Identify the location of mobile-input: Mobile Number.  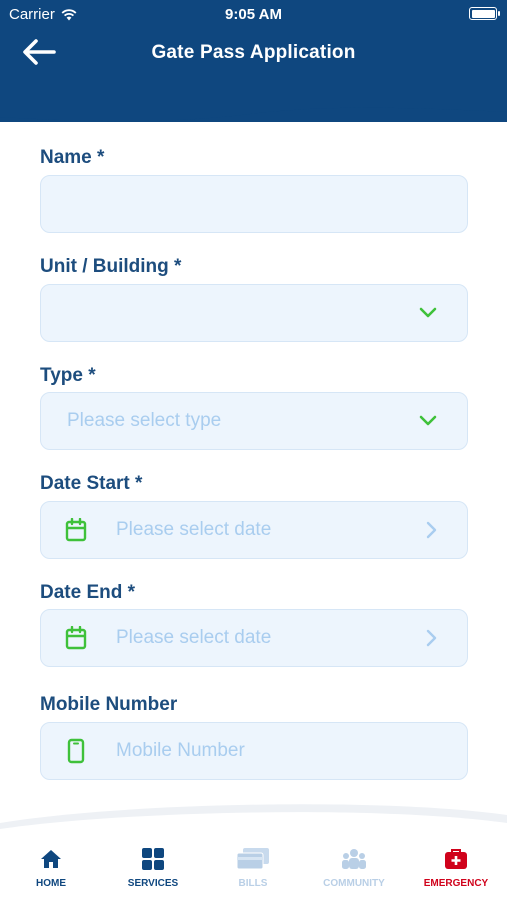
(254, 751).